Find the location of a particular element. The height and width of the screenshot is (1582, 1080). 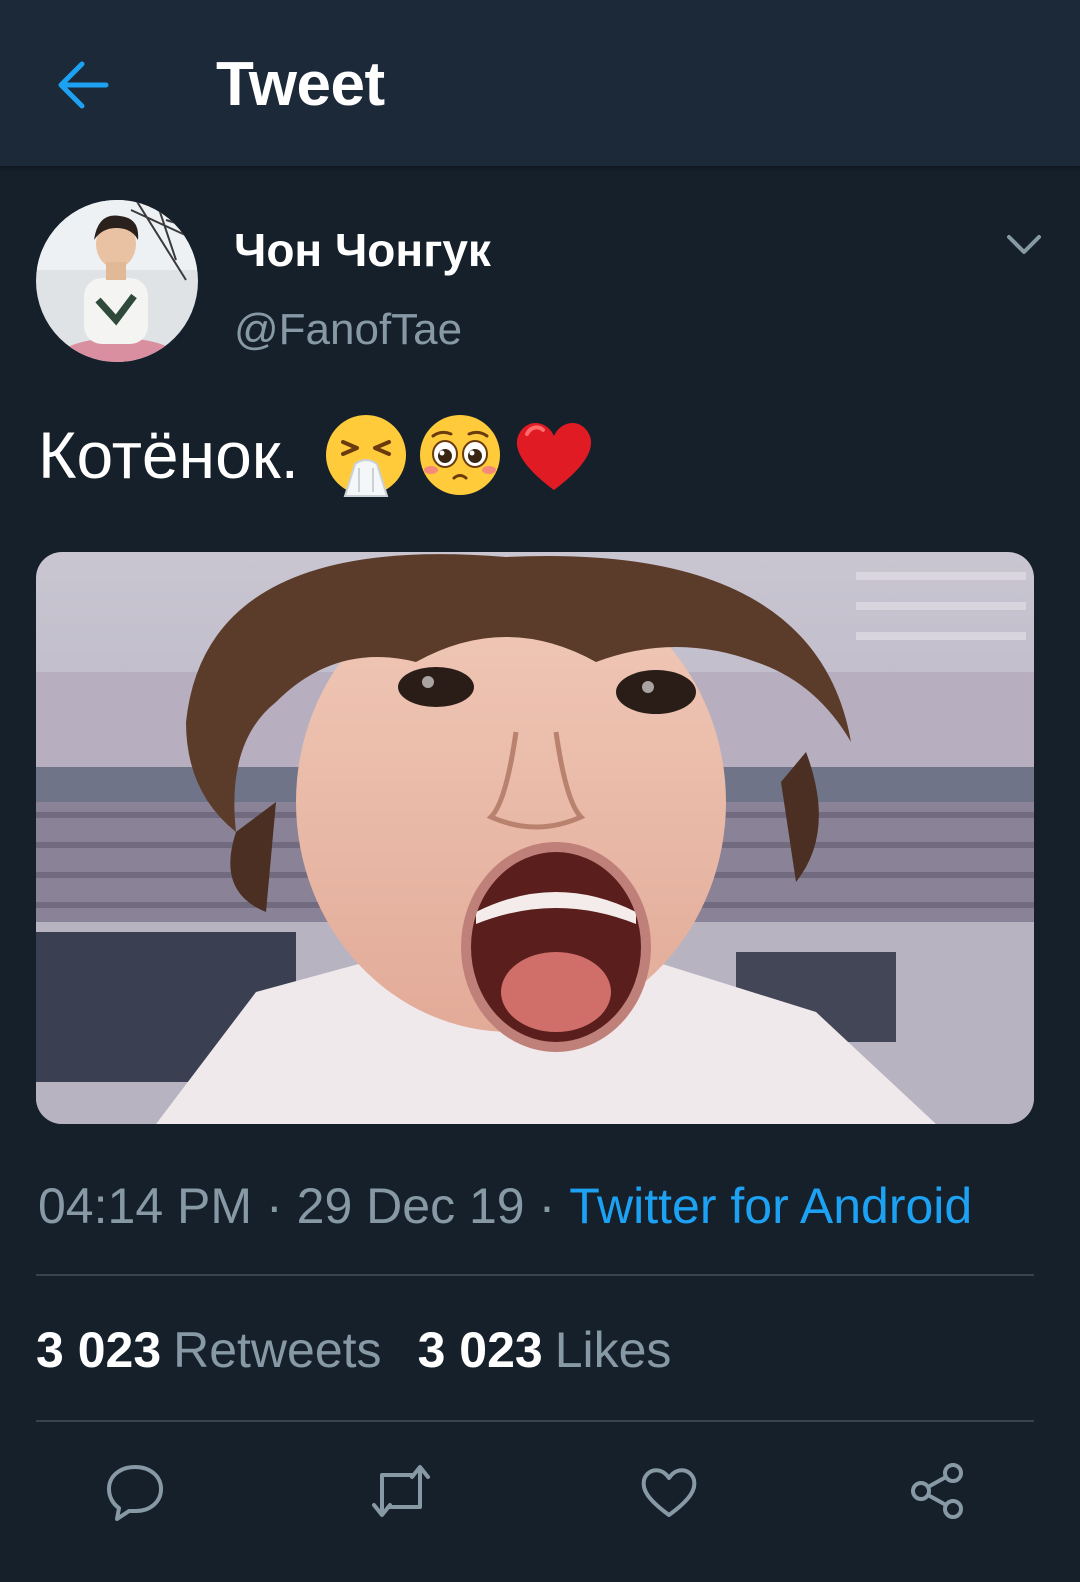

retweet-button is located at coordinates (401, 1491).